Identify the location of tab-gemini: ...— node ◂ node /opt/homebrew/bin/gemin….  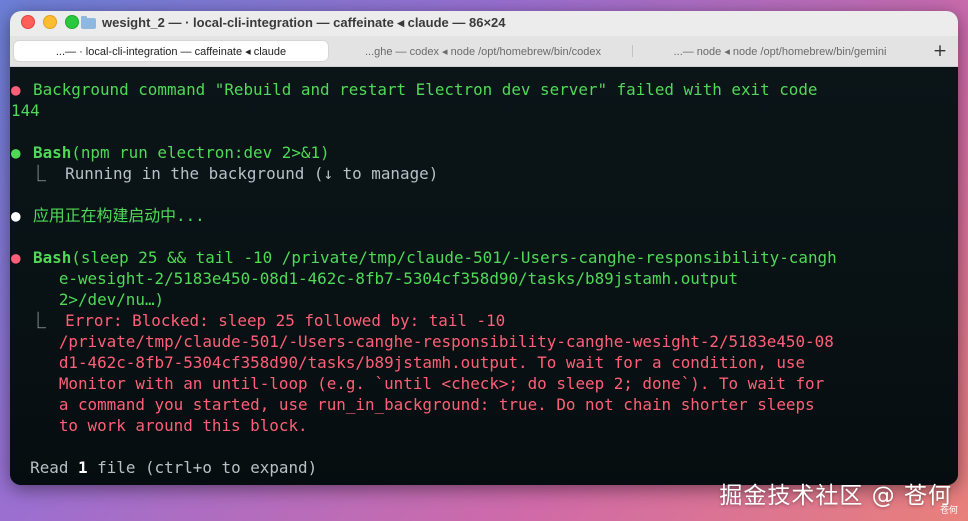
(780, 51).